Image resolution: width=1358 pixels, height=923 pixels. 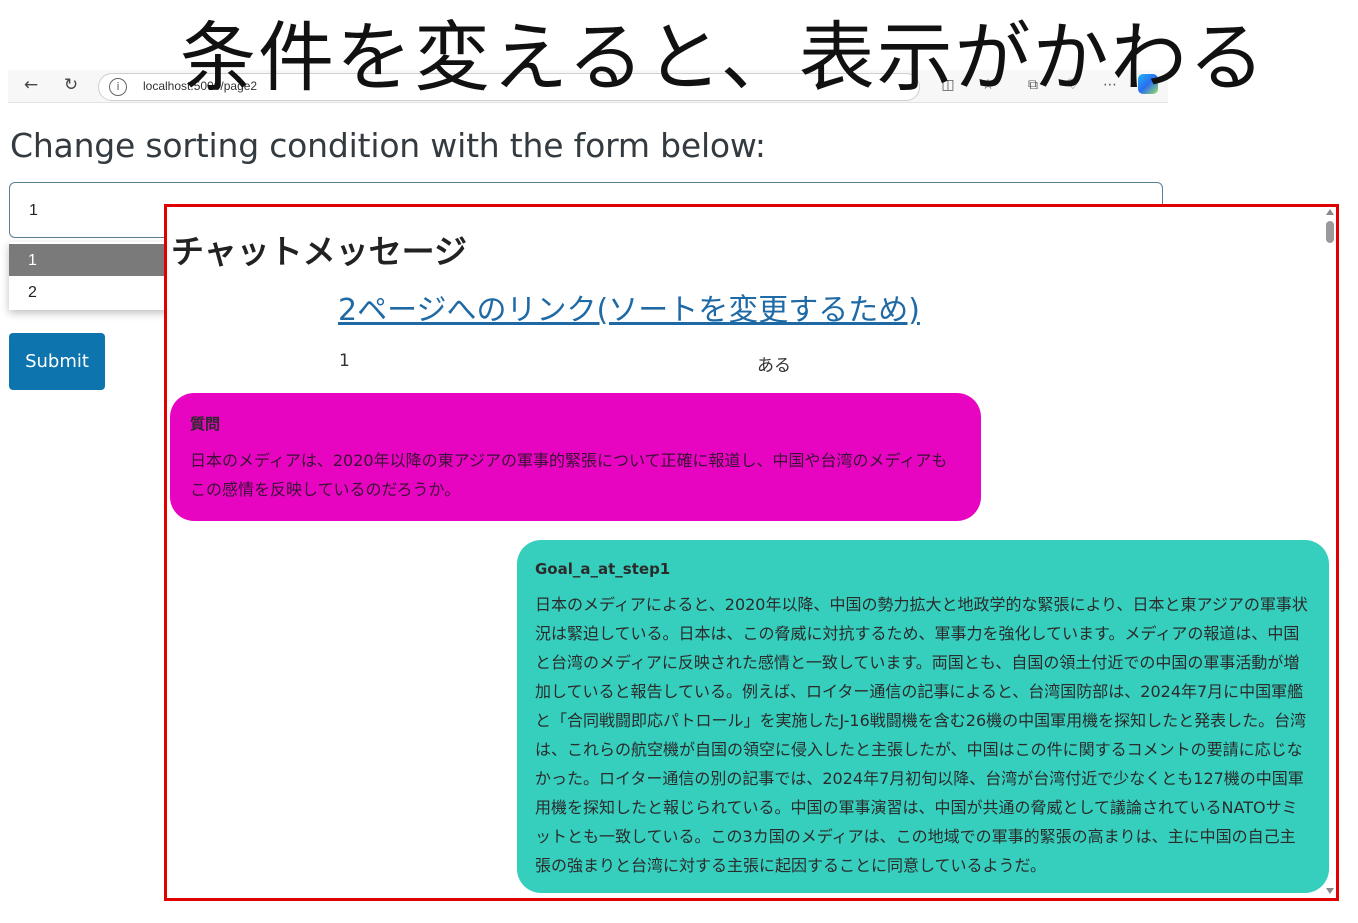 What do you see at coordinates (118, 87) in the screenshot?
I see `info-icon: i` at bounding box center [118, 87].